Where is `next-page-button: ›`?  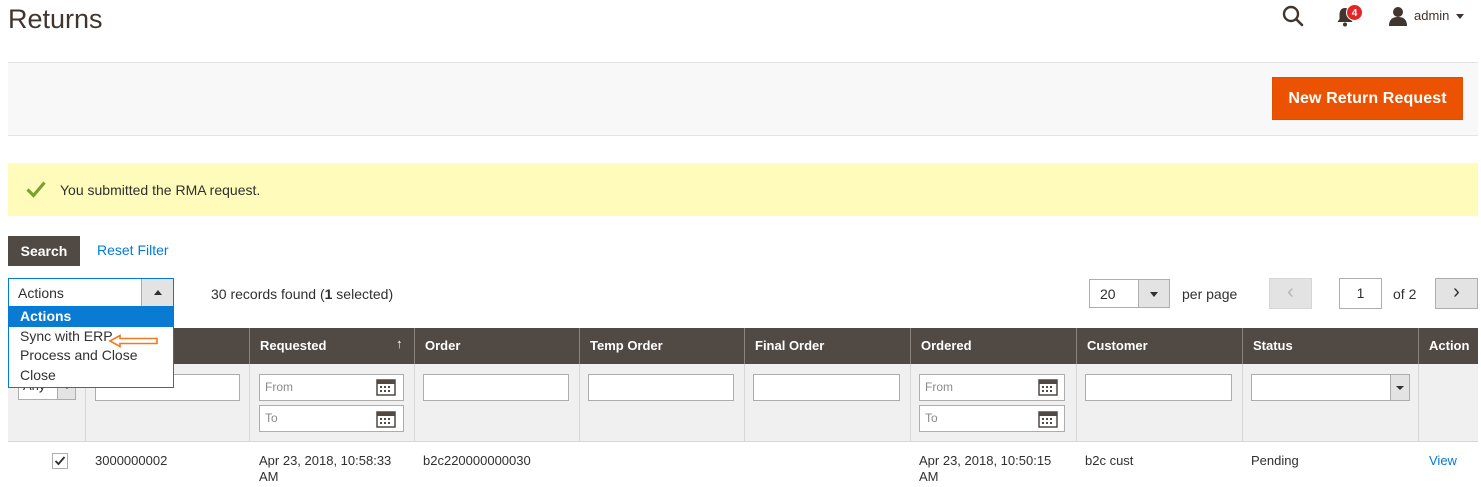
next-page-button: › is located at coordinates (1456, 293).